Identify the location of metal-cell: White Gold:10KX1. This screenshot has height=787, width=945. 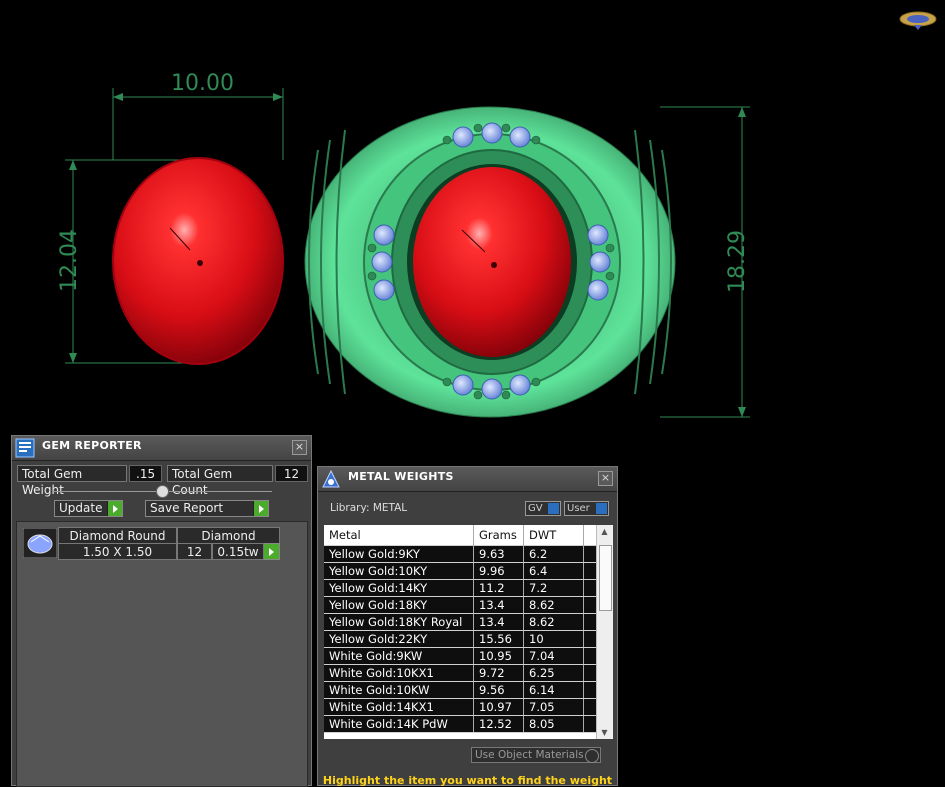
(399, 673).